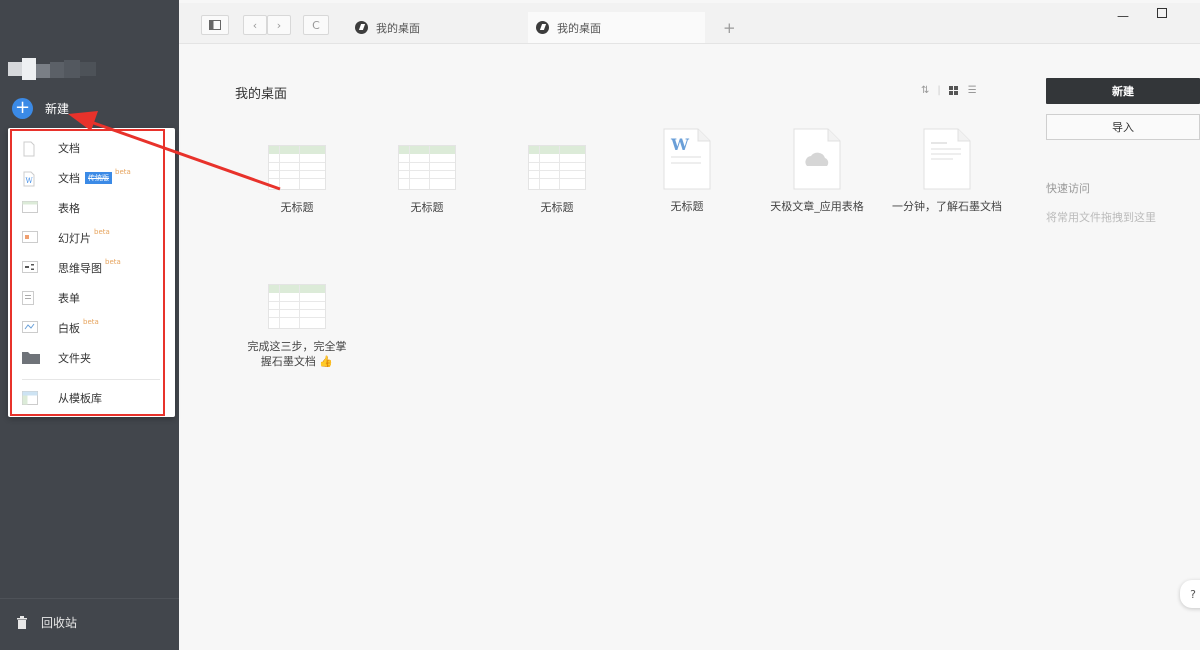 The image size is (1200, 650). I want to click on page-title: 我的桌面, so click(261, 94).